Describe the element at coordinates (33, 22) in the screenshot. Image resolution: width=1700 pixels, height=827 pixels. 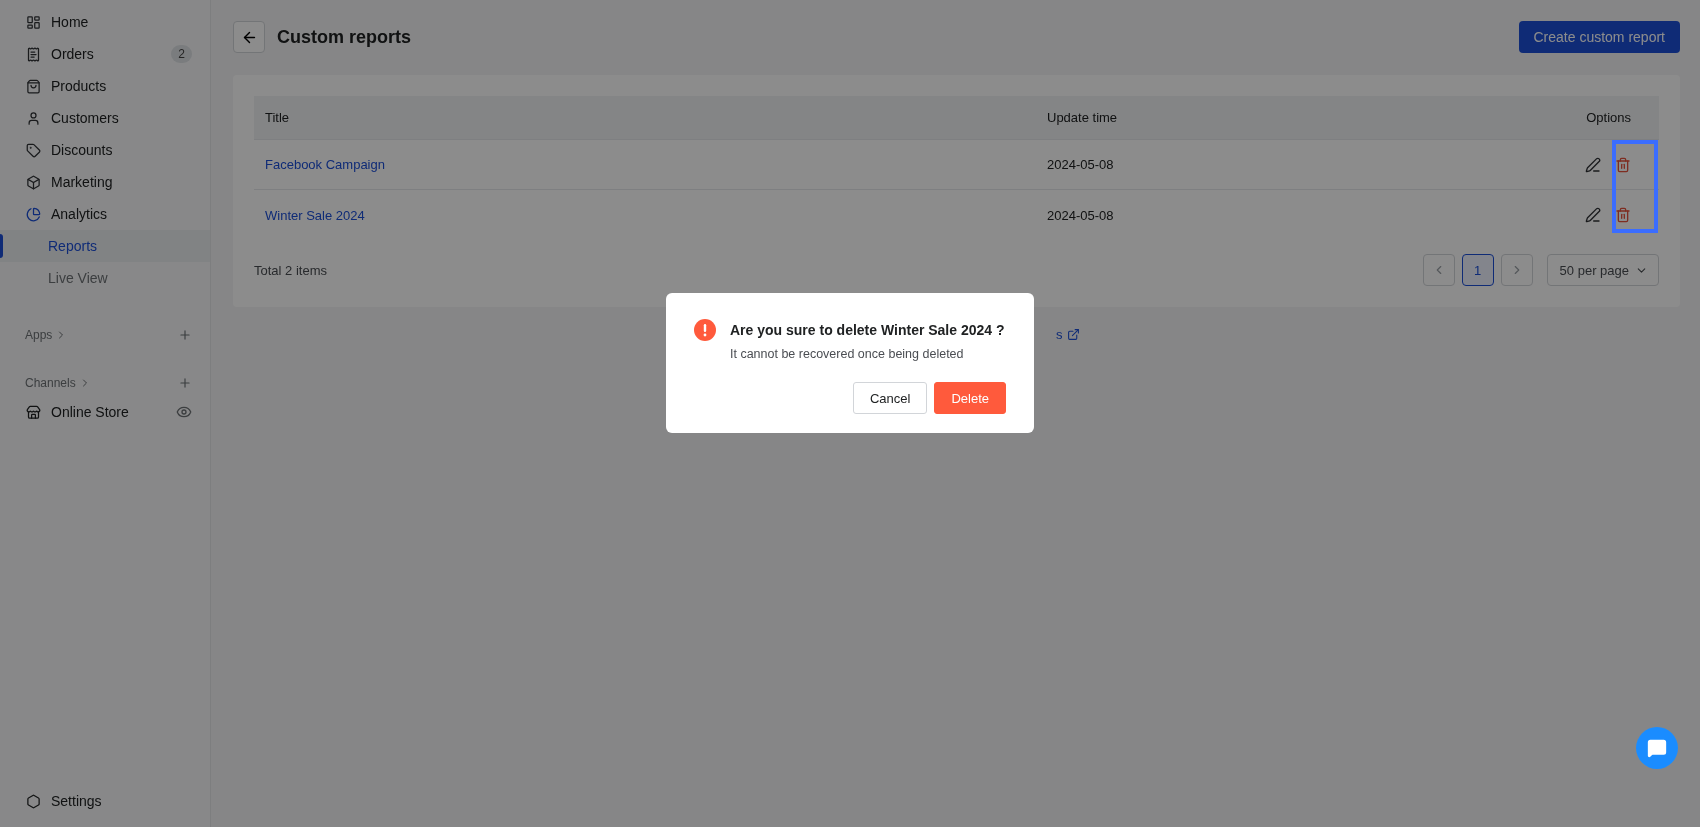
I see `dashboard-icon` at that location.